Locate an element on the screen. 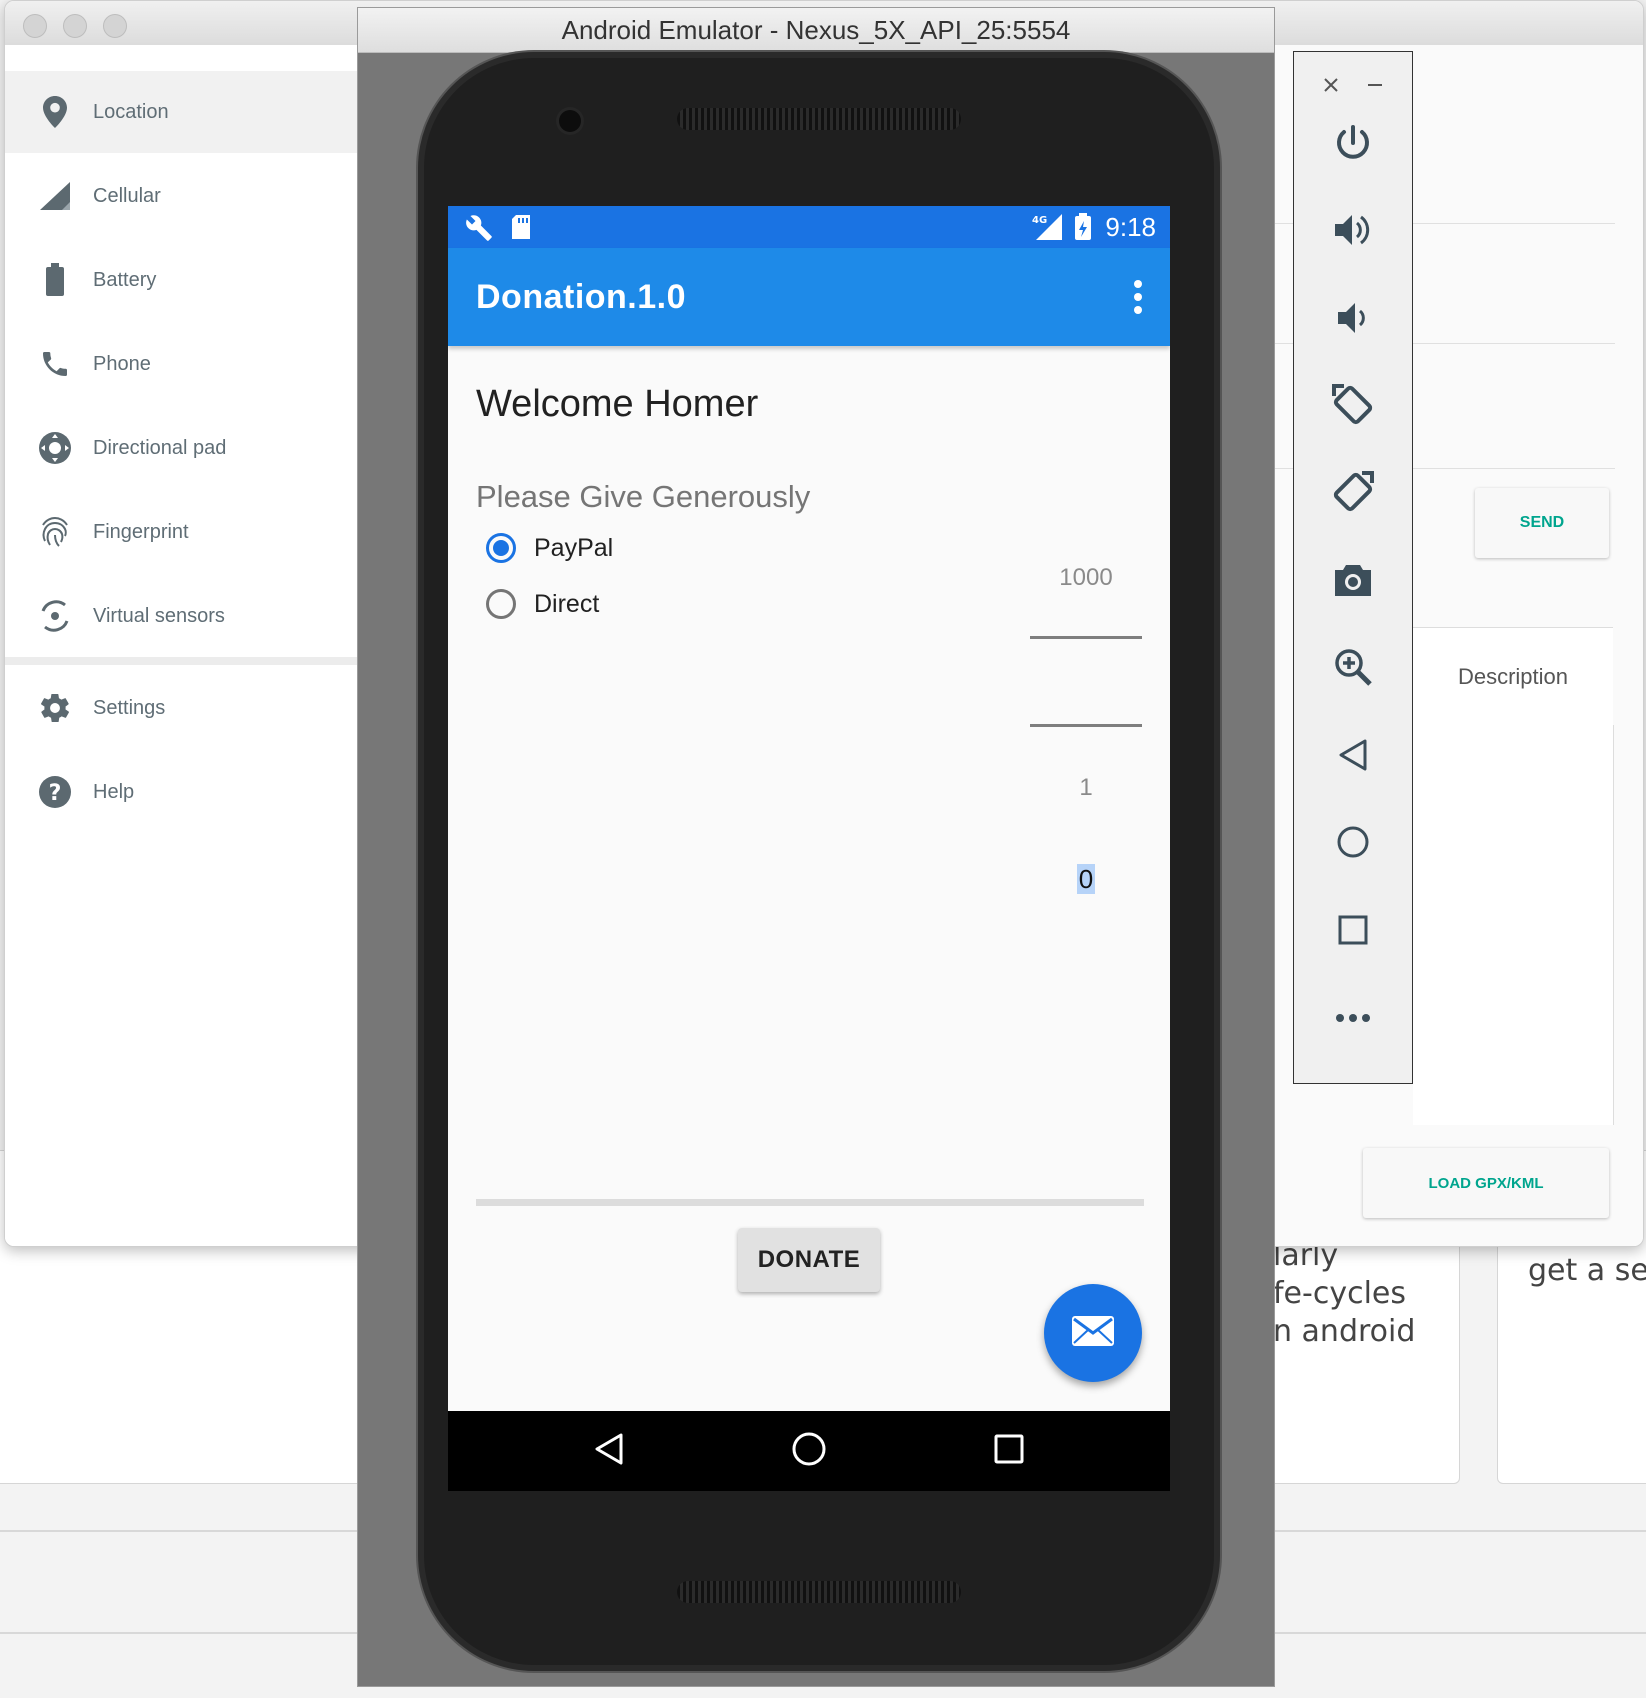 The image size is (1646, 1698). email-fab-button is located at coordinates (1093, 1333).